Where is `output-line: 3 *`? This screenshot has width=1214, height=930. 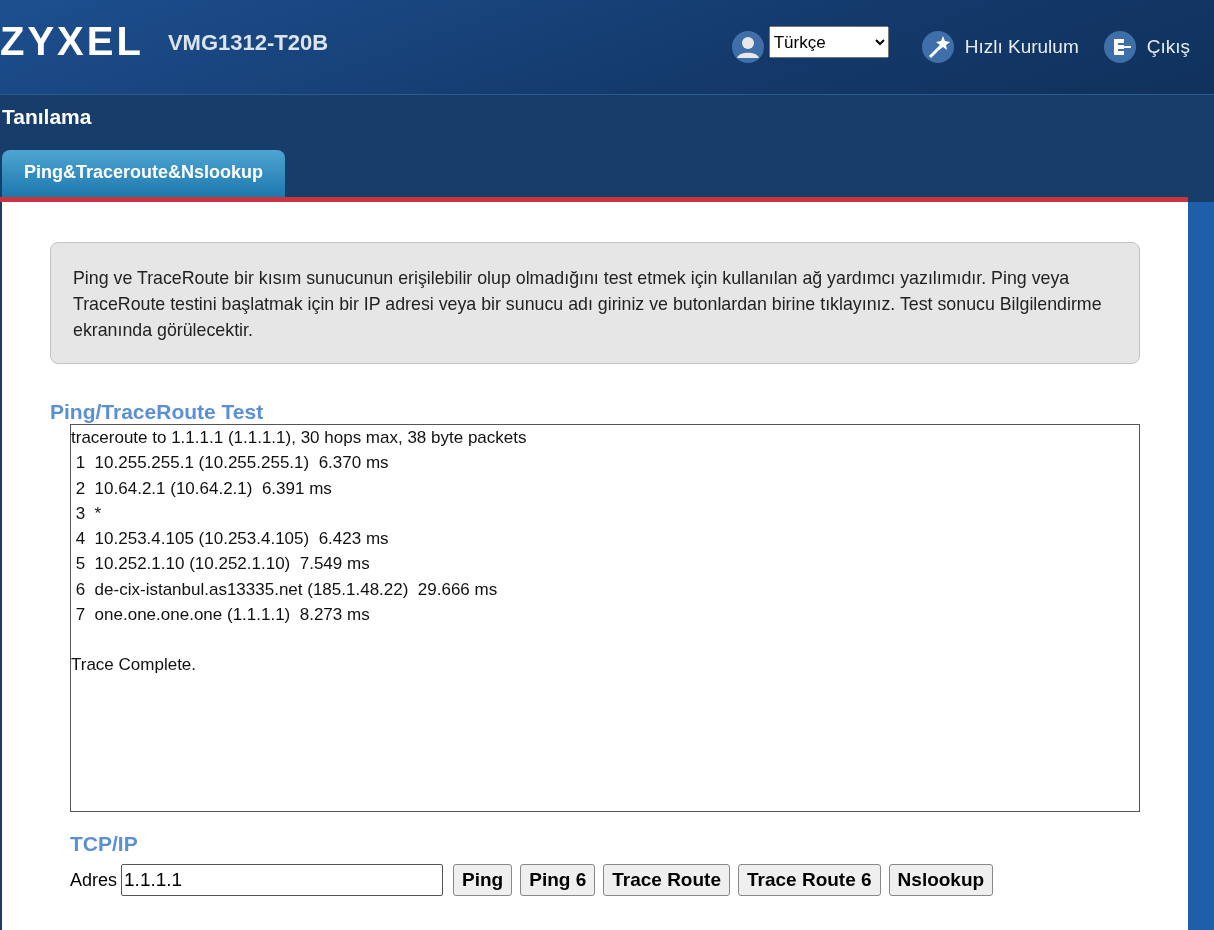 output-line: 3 * is located at coordinates (88, 513).